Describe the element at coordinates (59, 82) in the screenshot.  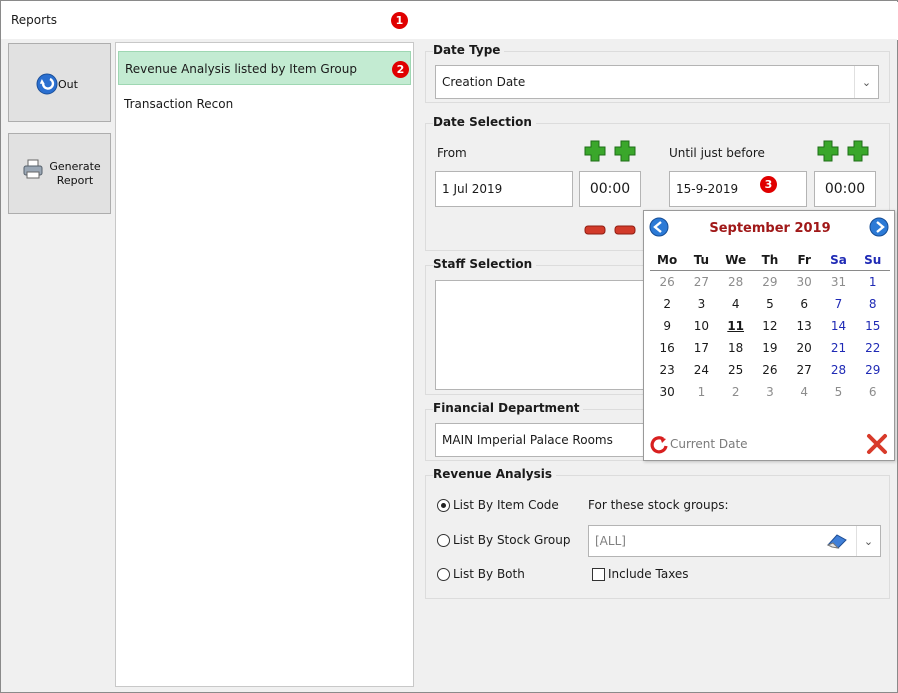
I see `out-button: Out` at that location.